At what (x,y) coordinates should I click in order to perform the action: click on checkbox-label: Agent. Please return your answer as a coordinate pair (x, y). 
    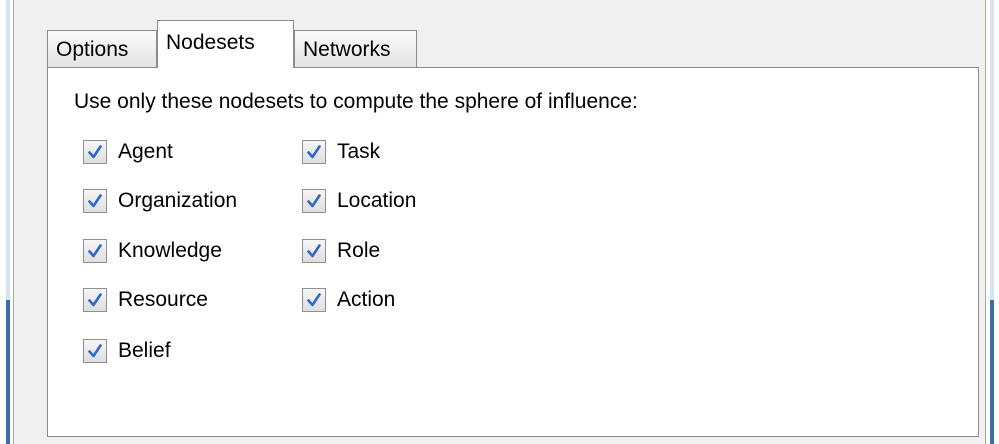
    Looking at the image, I should click on (145, 151).